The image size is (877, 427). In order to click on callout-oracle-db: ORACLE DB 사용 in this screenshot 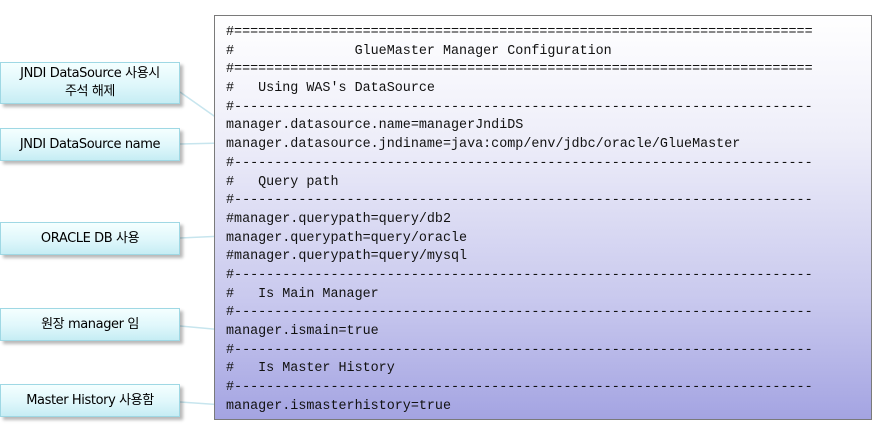, I will do `click(90, 238)`.